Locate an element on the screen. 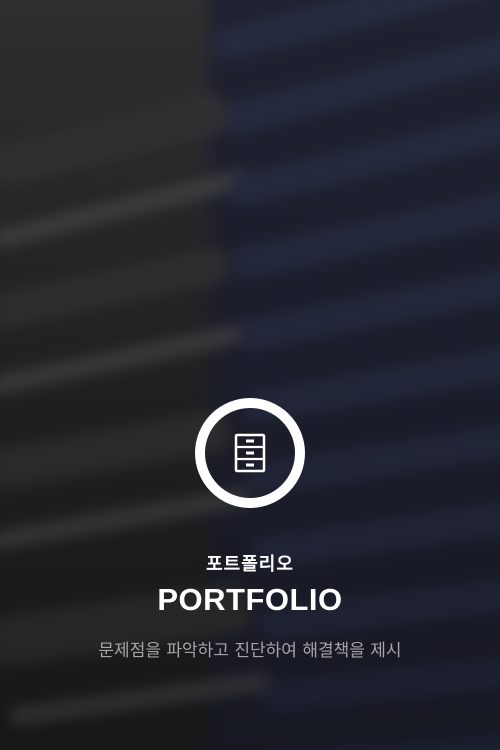 The width and height of the screenshot is (500, 750). portfolio-icon-badge is located at coordinates (250, 453).